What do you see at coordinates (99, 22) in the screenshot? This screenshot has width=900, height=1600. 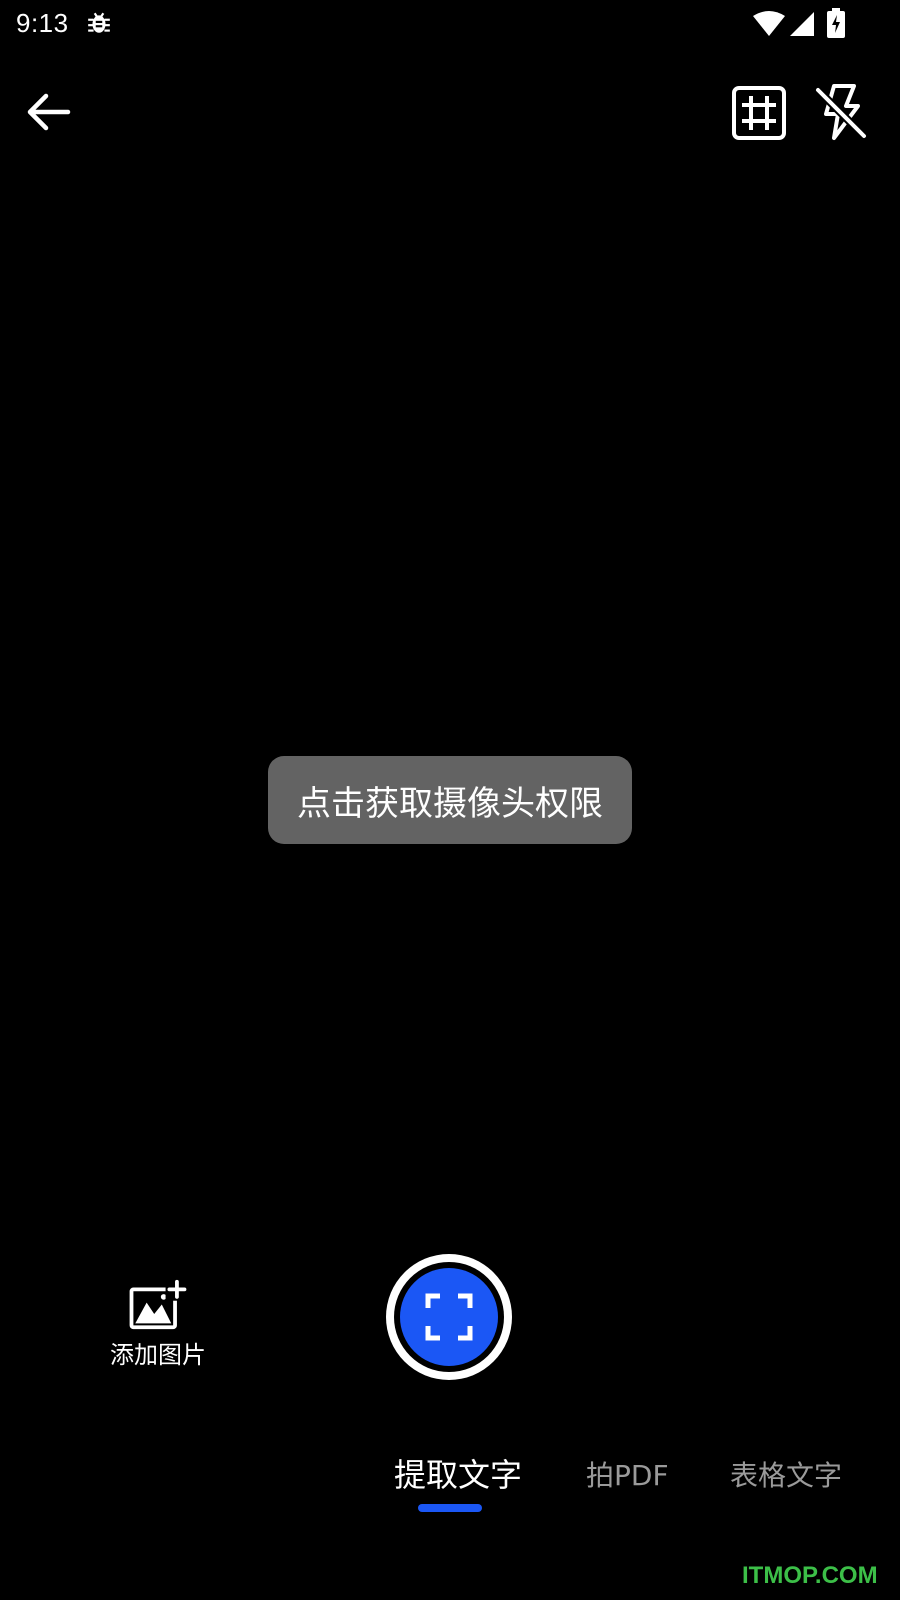 I see `bug-icon` at bounding box center [99, 22].